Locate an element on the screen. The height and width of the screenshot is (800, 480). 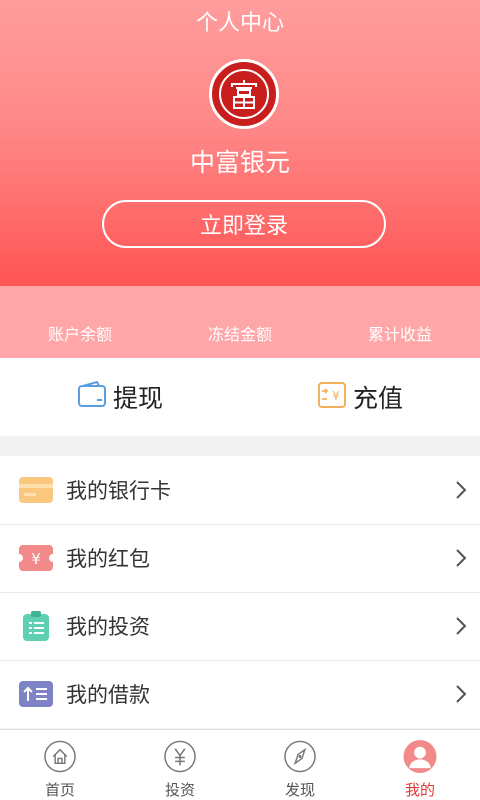
menu-item-bank-card: 我的银行卡 is located at coordinates (240, 490).